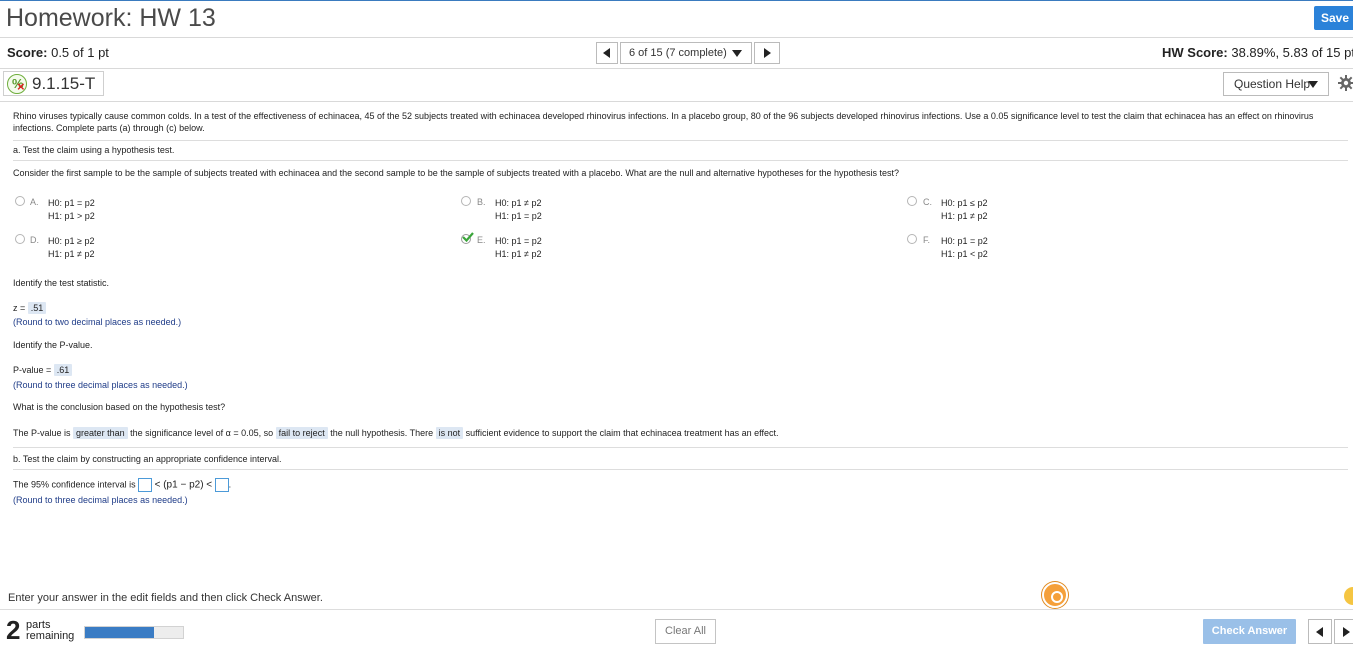 Image resolution: width=1353 pixels, height=655 pixels. What do you see at coordinates (119, 632) in the screenshot?
I see `progress-bar-fill` at bounding box center [119, 632].